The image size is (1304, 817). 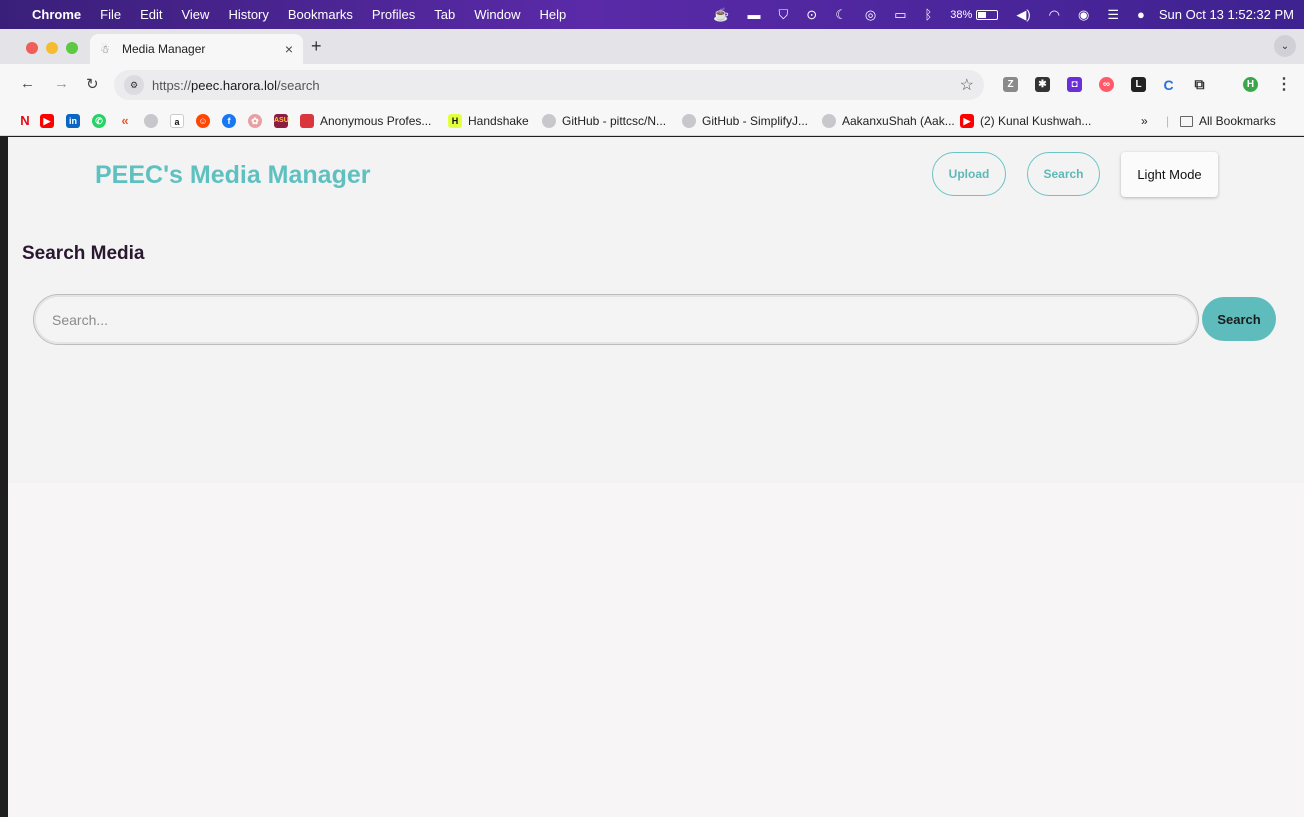 What do you see at coordinates (56, 14) in the screenshot?
I see `menu-app-name: Chrome` at bounding box center [56, 14].